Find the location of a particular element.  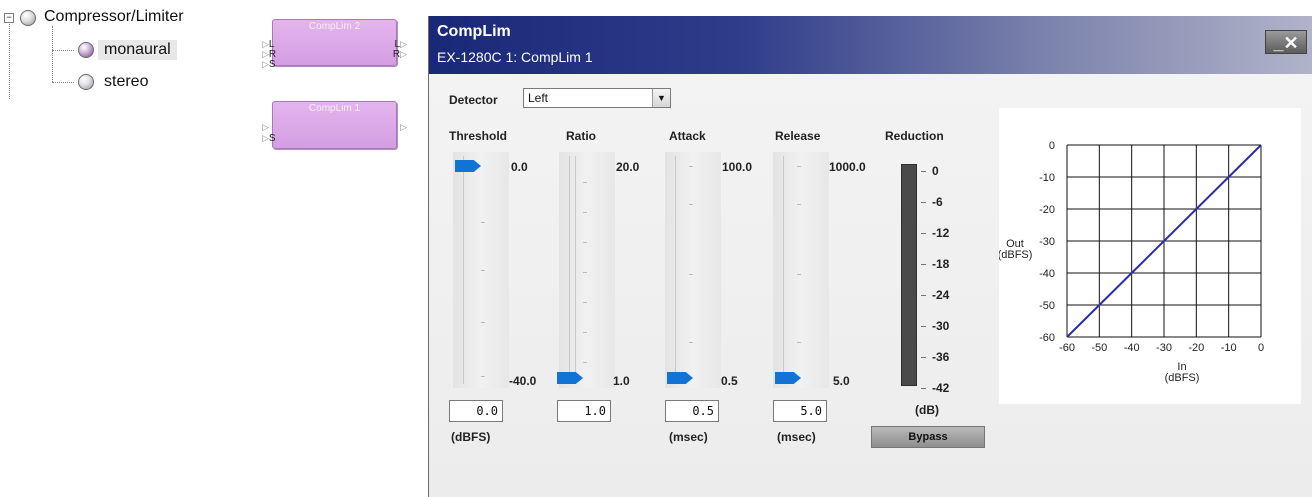

y-tick-label: -30 is located at coordinates (1047, 242).